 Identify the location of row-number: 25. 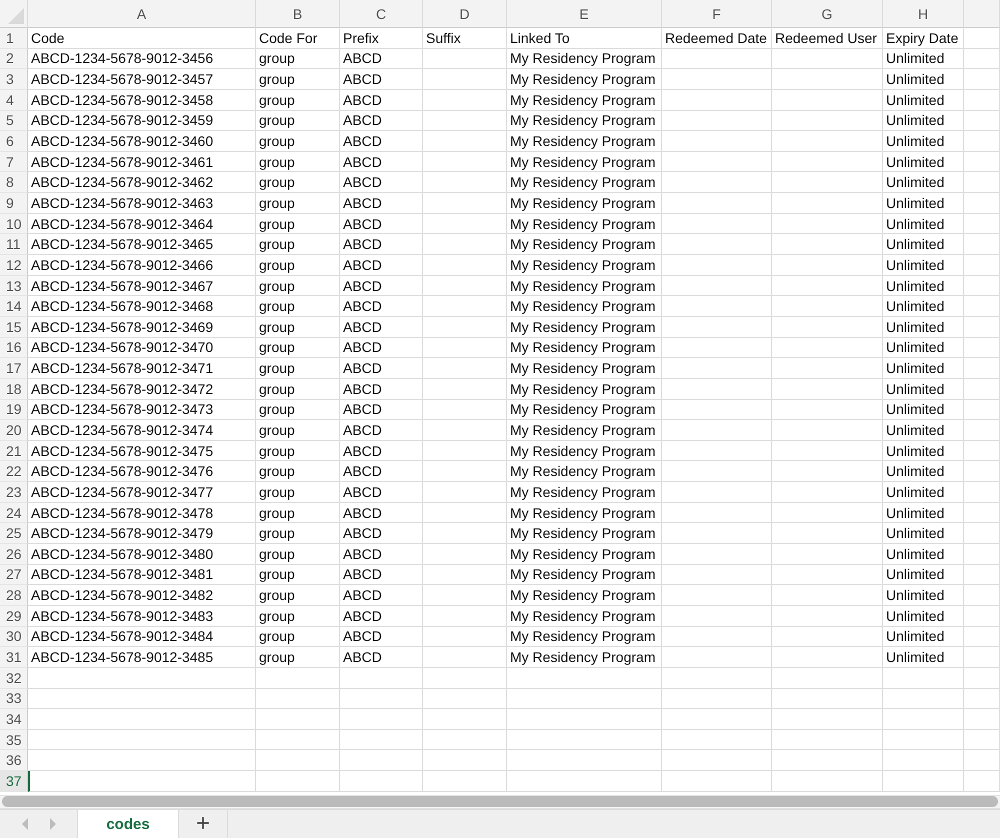
(14, 533).